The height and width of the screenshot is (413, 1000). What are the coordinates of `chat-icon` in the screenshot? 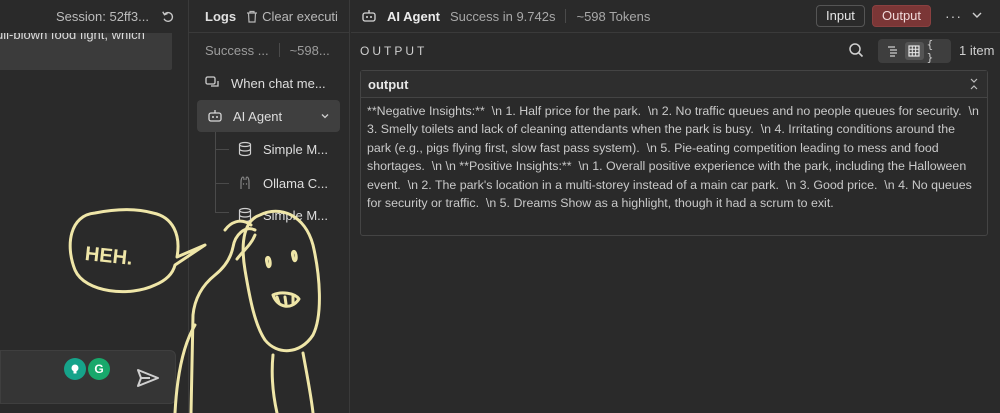 It's located at (212, 81).